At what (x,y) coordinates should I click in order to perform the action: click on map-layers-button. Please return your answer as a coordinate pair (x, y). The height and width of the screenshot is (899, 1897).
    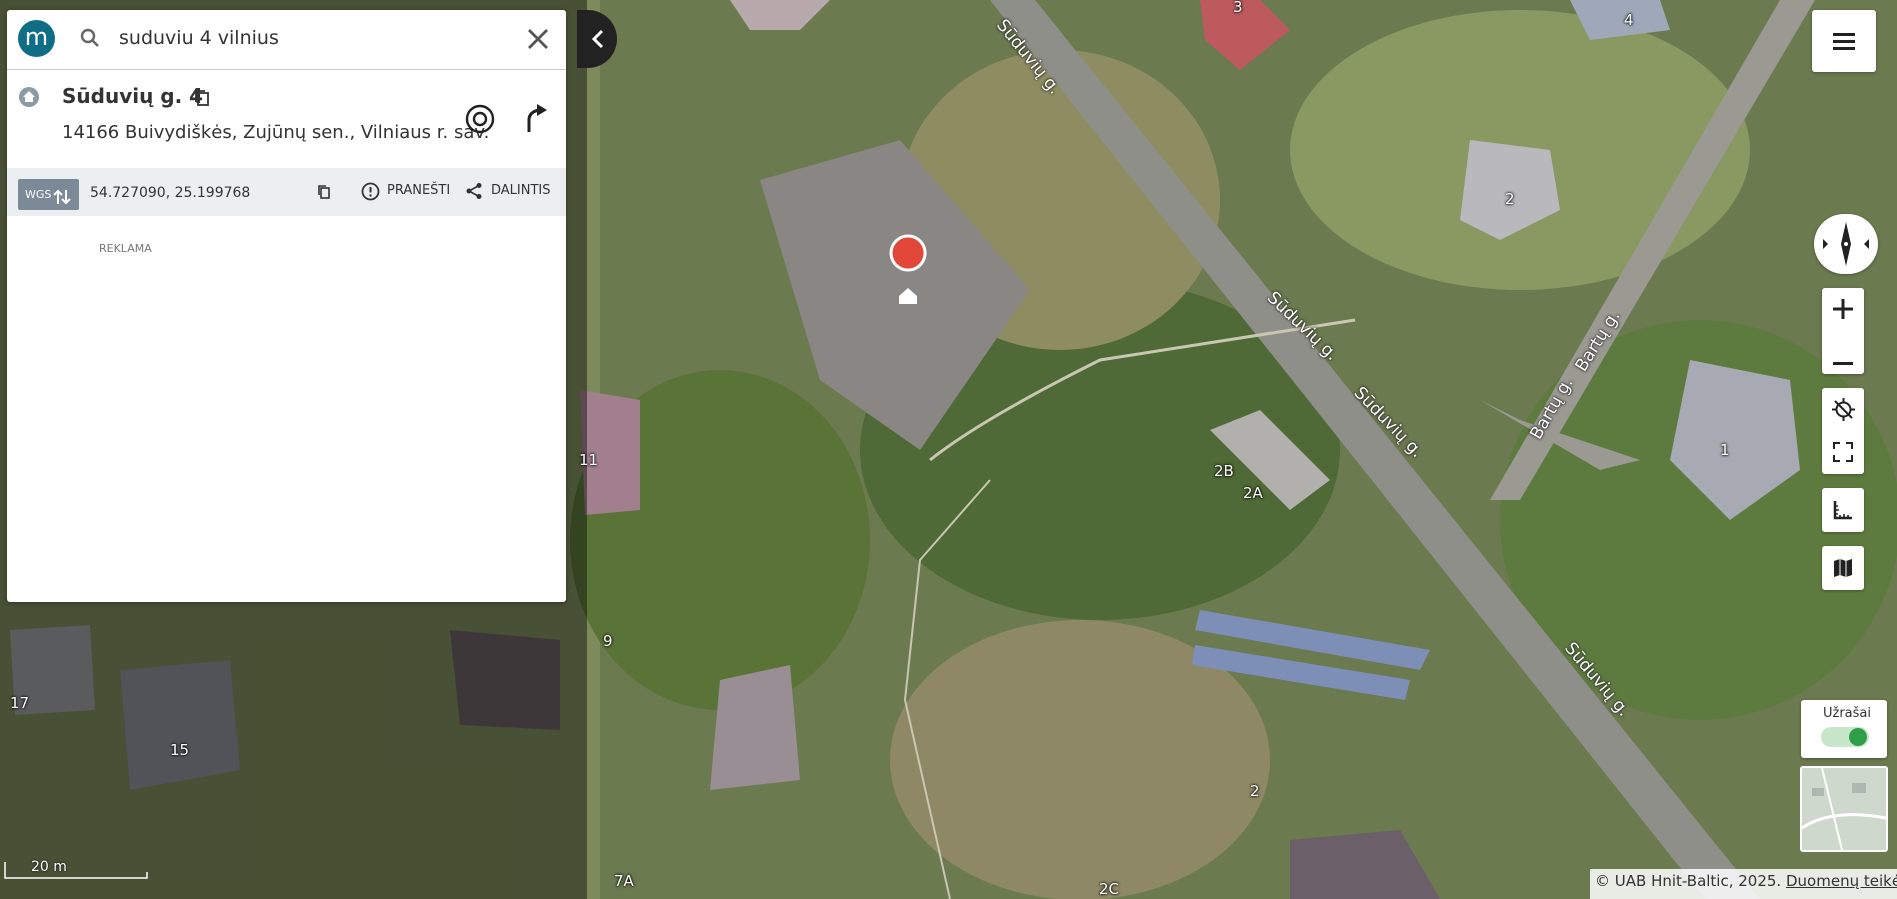
    Looking at the image, I should click on (1843, 568).